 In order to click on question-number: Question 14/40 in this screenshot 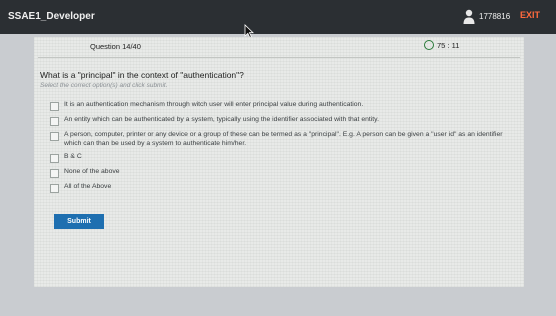, I will do `click(115, 46)`.